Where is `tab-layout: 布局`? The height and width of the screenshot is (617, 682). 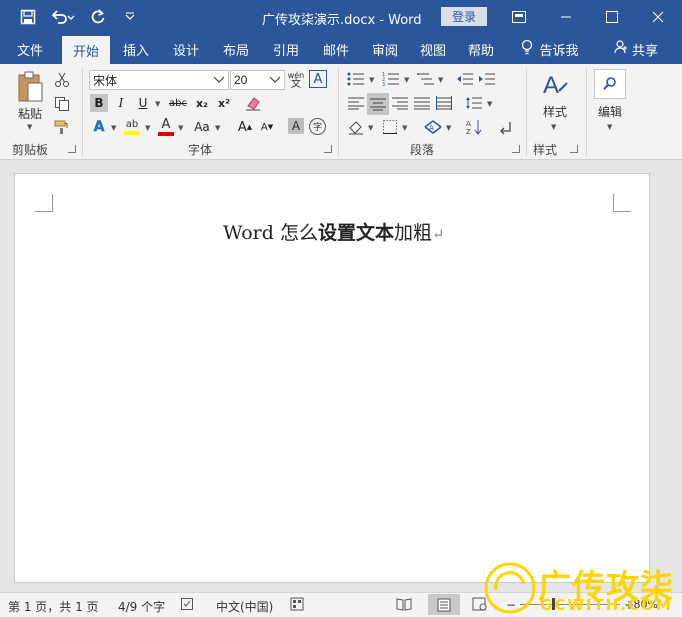 tab-layout: 布局 is located at coordinates (236, 49).